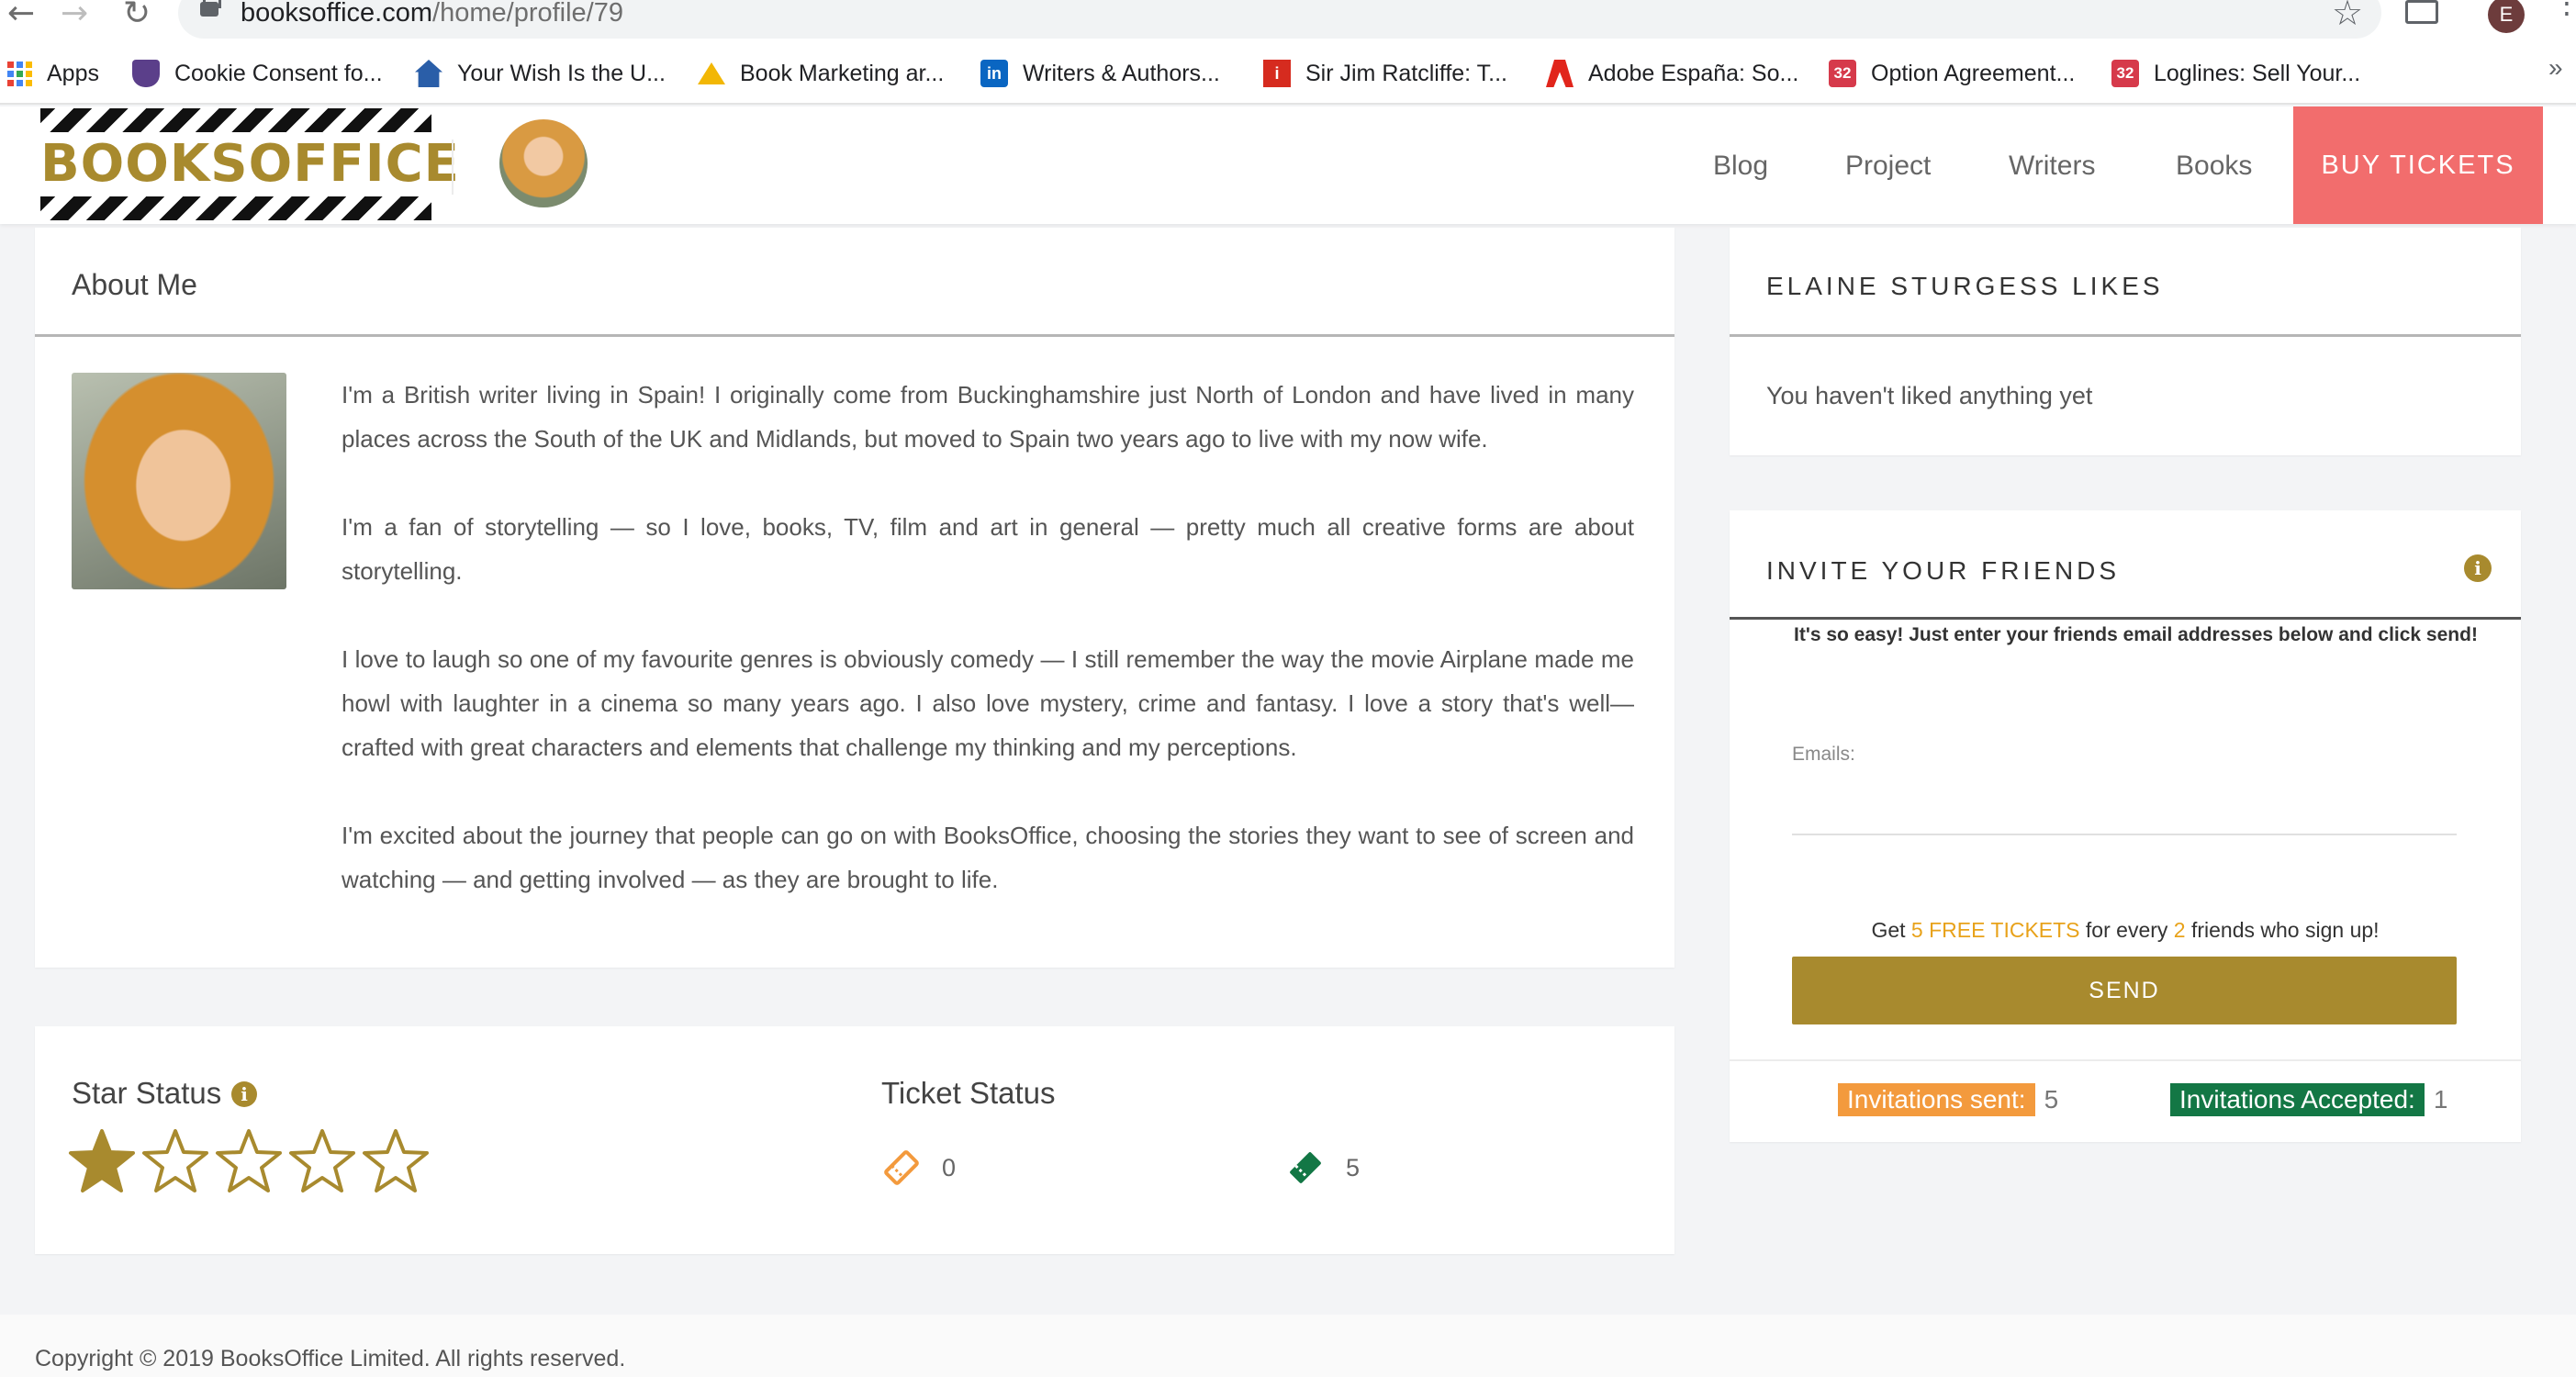  I want to click on offer-text: for every, so click(2126, 930).